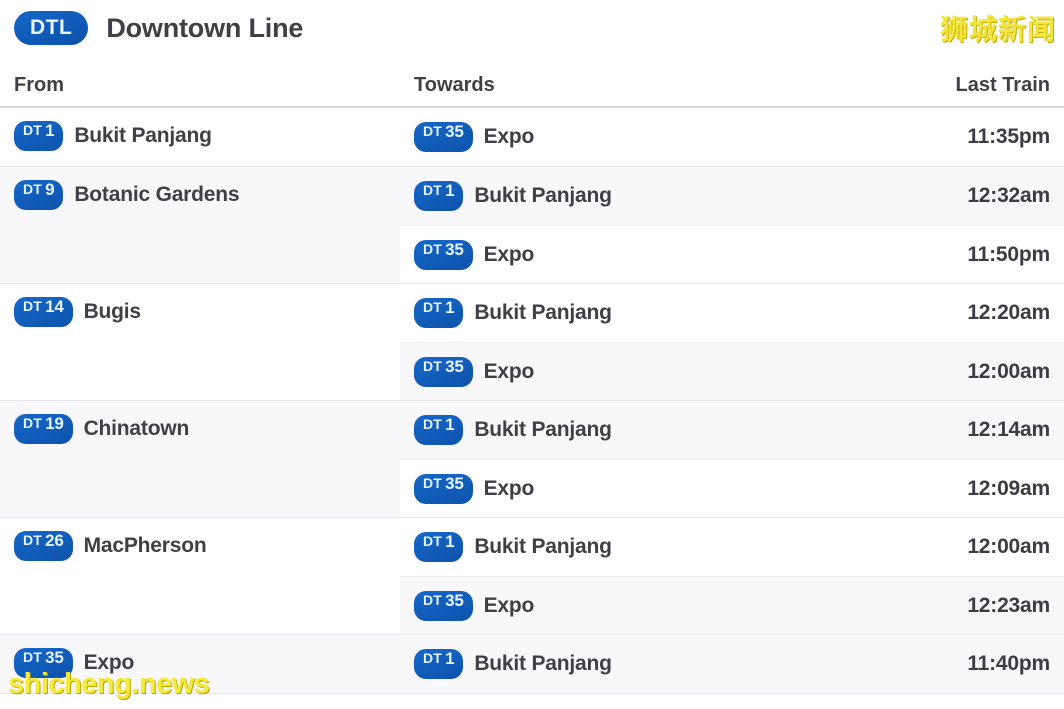  I want to click on from-station: DT 26 MacPherson, so click(207, 546).